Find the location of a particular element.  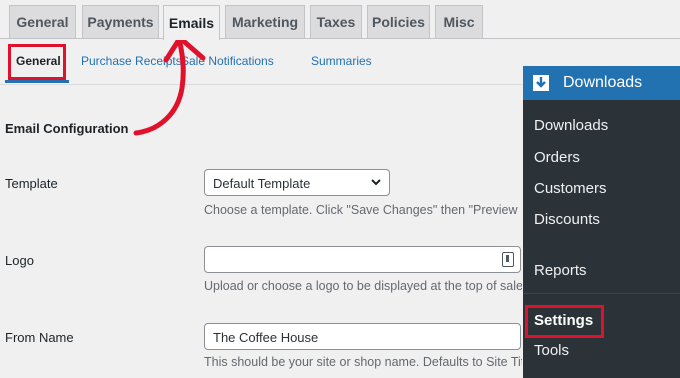

highlight-box-general is located at coordinates (37, 62).